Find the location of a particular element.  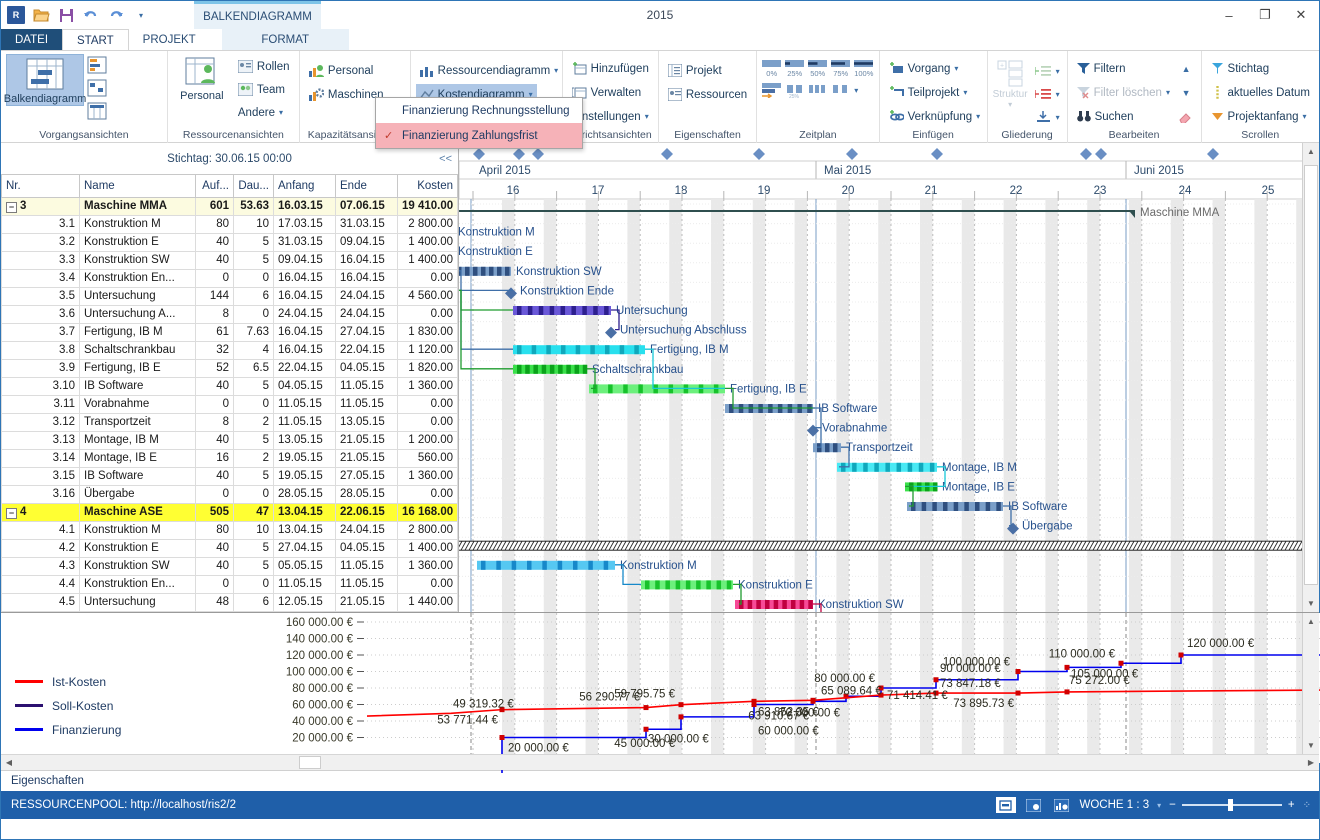

vorgang-button: Vorgang ▾ is located at coordinates (924, 68).